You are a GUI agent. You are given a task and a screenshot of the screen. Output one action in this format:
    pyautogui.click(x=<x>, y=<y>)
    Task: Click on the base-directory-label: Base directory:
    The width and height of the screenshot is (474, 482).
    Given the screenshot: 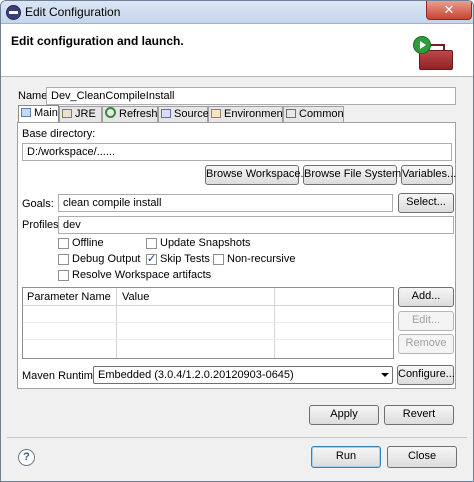 What is the action you would take?
    pyautogui.click(x=59, y=134)
    